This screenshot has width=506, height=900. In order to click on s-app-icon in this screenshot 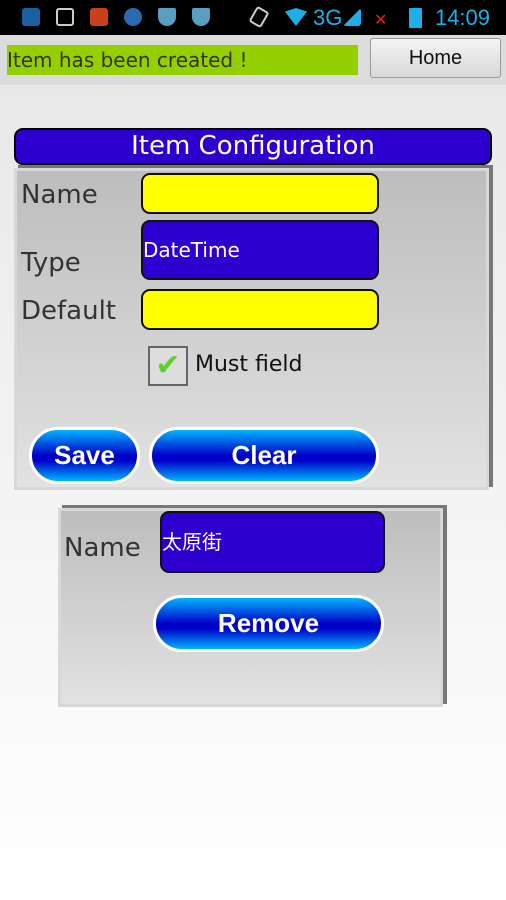, I will do `click(99, 17)`.